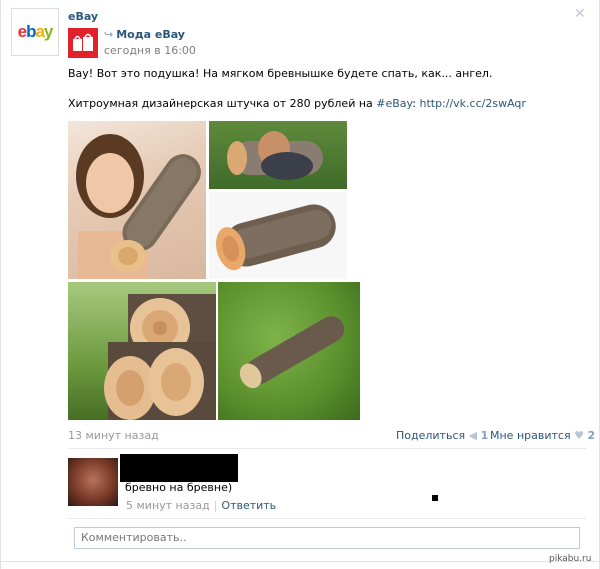 This screenshot has width=600, height=569. What do you see at coordinates (168, 505) in the screenshot?
I see `comment-time: 5 минут назад` at bounding box center [168, 505].